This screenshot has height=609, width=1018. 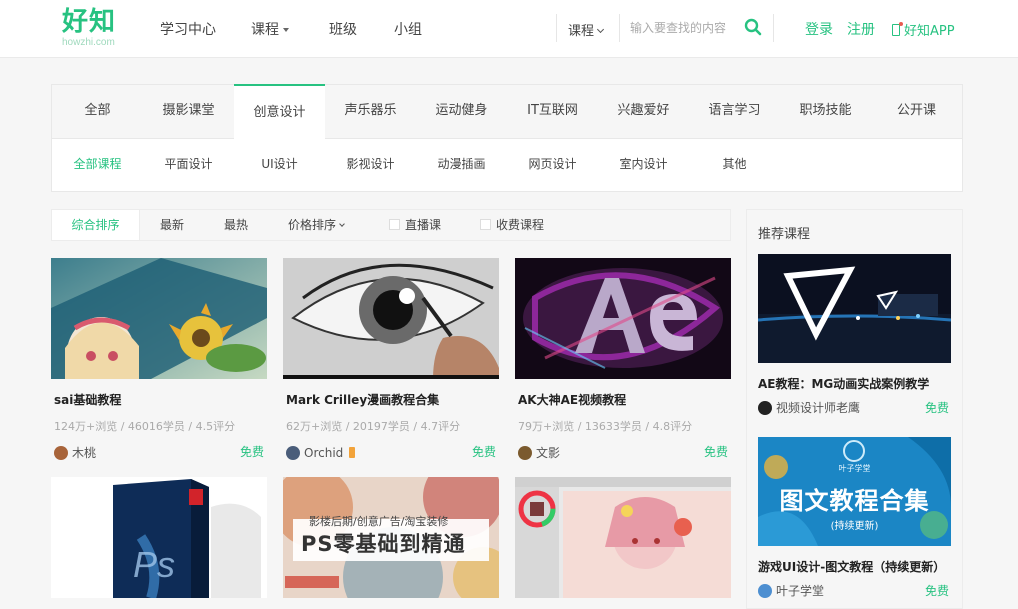 What do you see at coordinates (159, 451) in the screenshot?
I see `course-footer: 木桃 免费` at bounding box center [159, 451].